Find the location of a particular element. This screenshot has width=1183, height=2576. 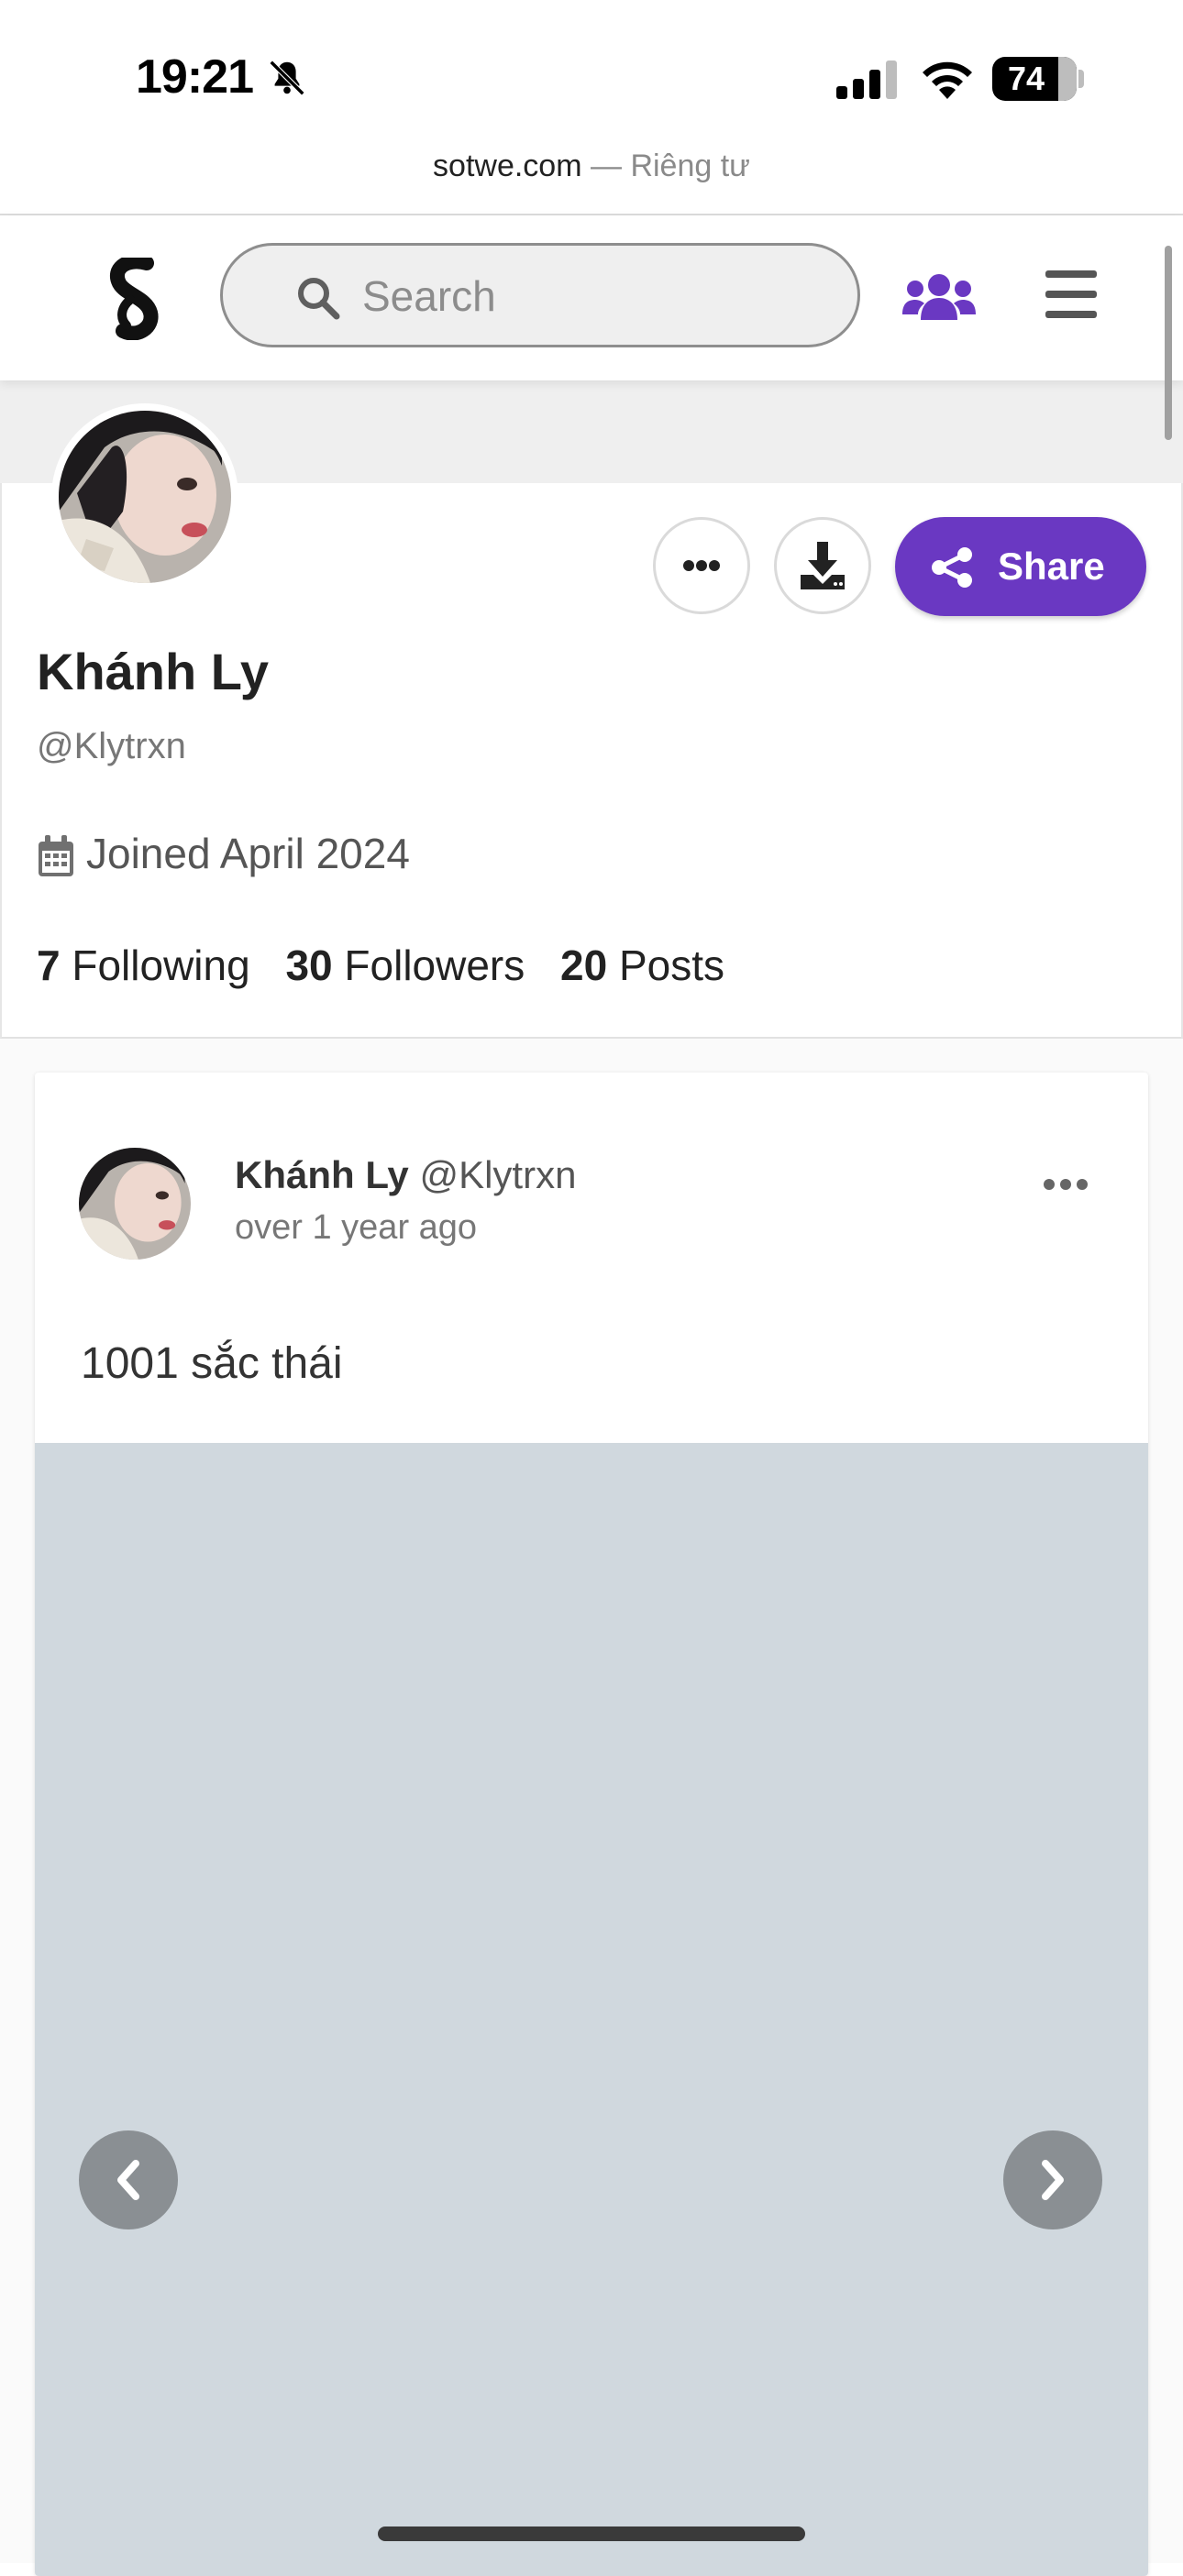

chevron-right-icon is located at coordinates (1053, 2180).